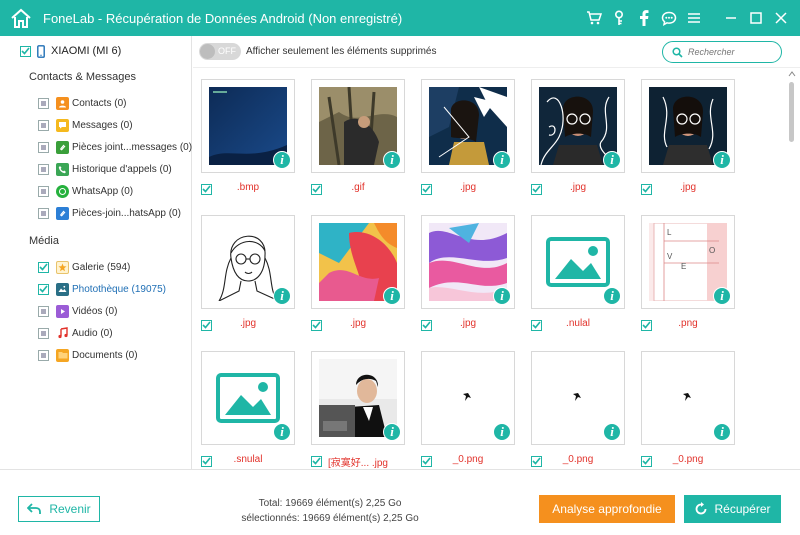 This screenshot has width=800, height=535. What do you see at coordinates (62, 311) in the screenshot?
I see `videos-icon` at bounding box center [62, 311].